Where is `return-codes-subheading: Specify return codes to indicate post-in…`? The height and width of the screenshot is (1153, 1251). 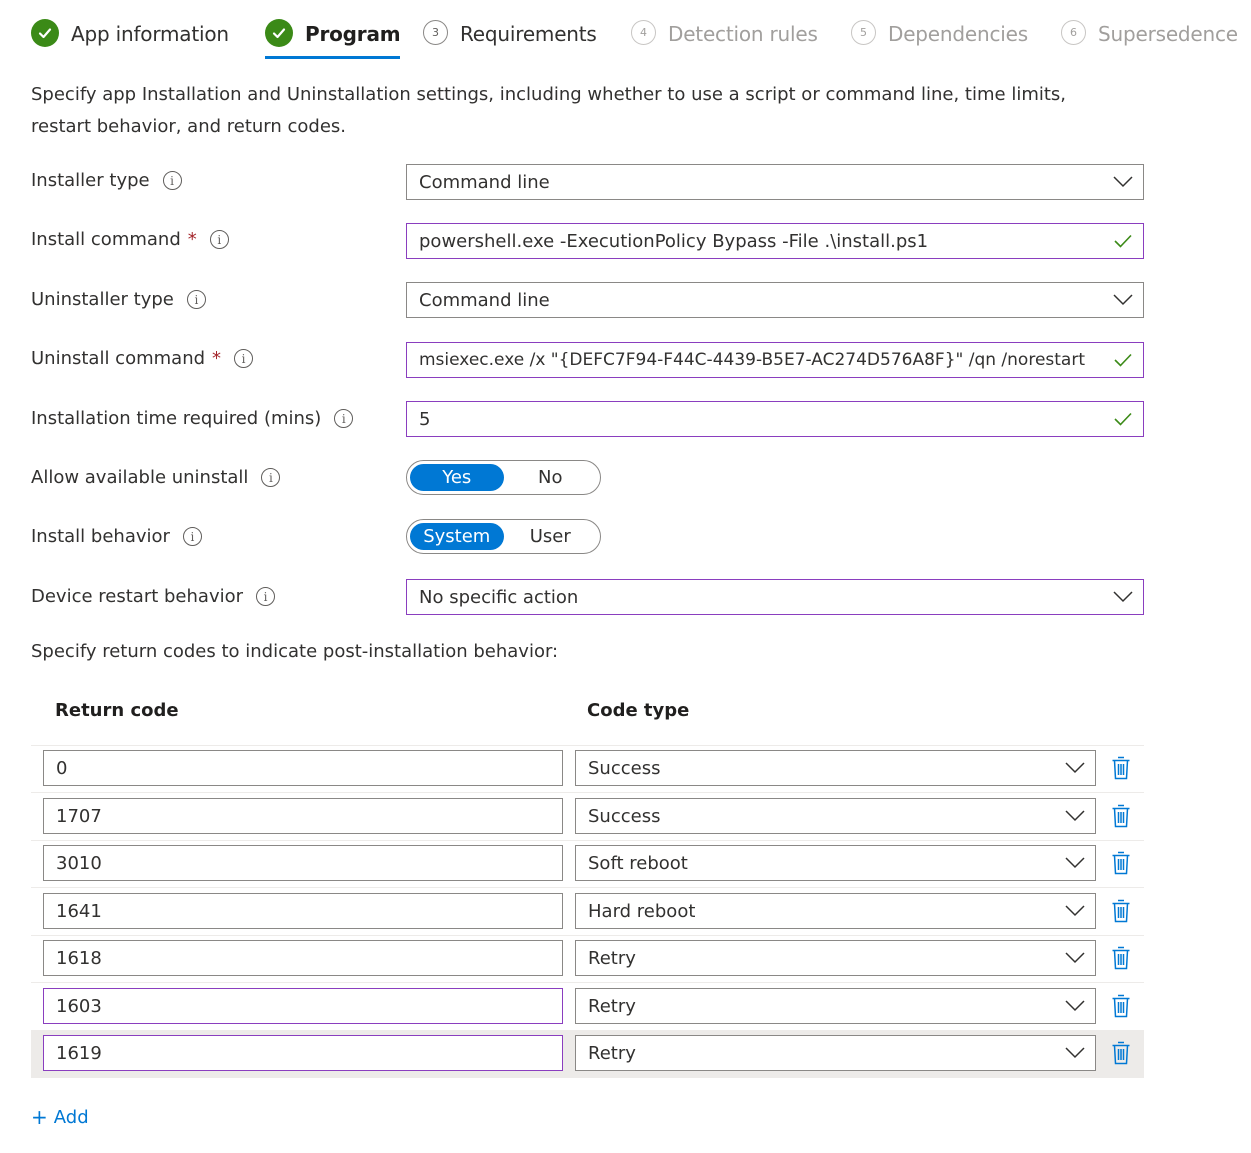
return-codes-subheading: Specify return codes to indicate post-in… is located at coordinates (295, 651).